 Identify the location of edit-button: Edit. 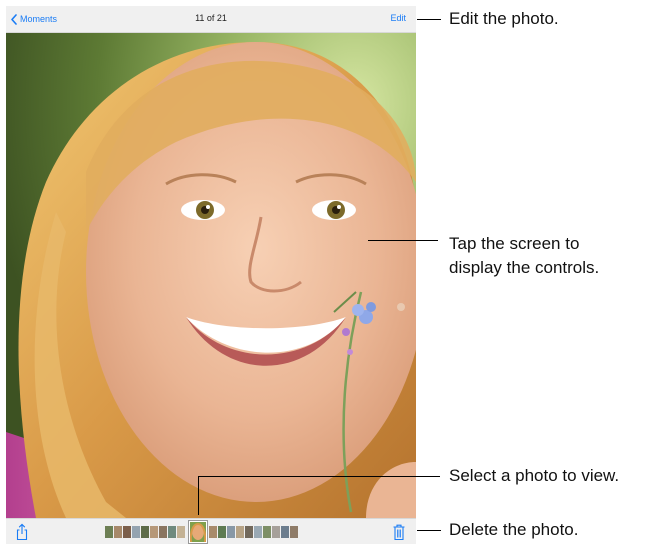
(398, 18).